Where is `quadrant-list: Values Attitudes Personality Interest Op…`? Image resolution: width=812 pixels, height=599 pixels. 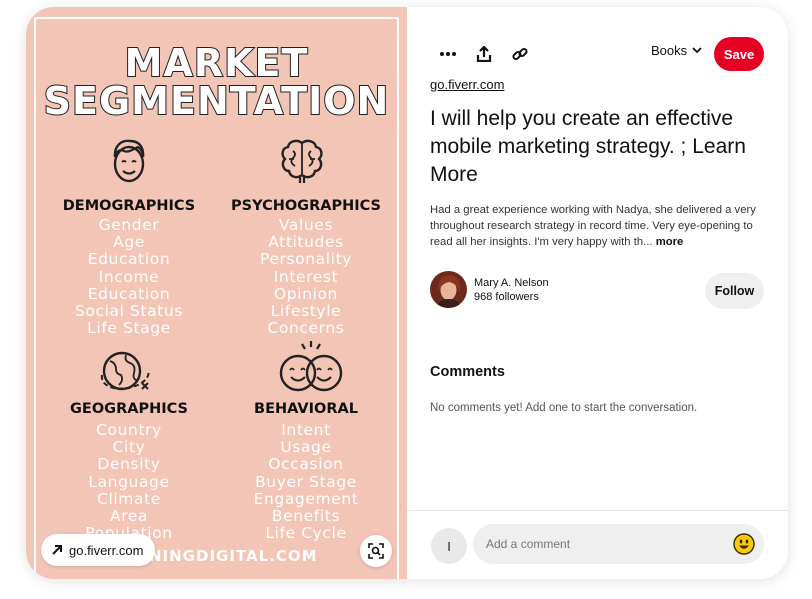
quadrant-list: Values Attitudes Personality Interest Op… is located at coordinates (306, 277).